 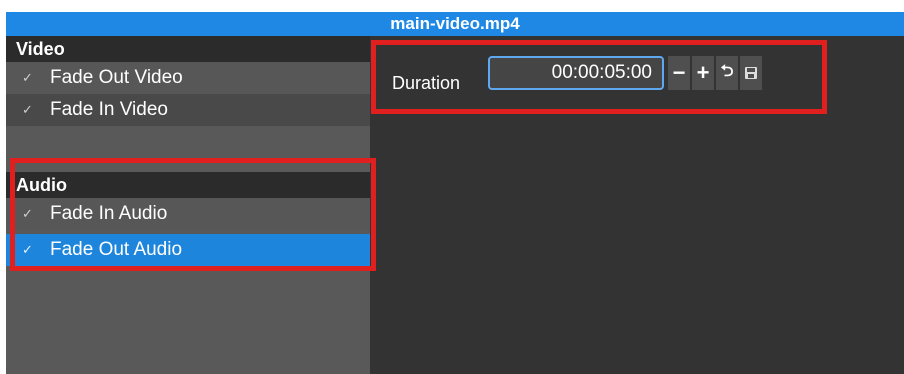 I want to click on minus-button: −, so click(x=679, y=73).